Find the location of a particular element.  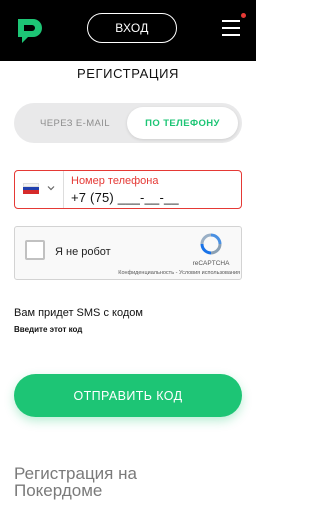

sms-notice: Вам придет SMS с кодом is located at coordinates (78, 313).